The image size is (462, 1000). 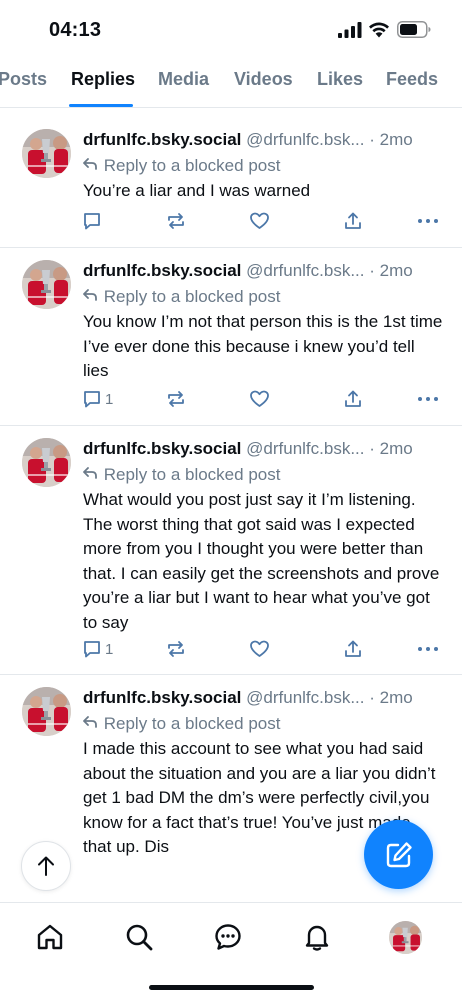 What do you see at coordinates (398, 854) in the screenshot?
I see `compose-post-button` at bounding box center [398, 854].